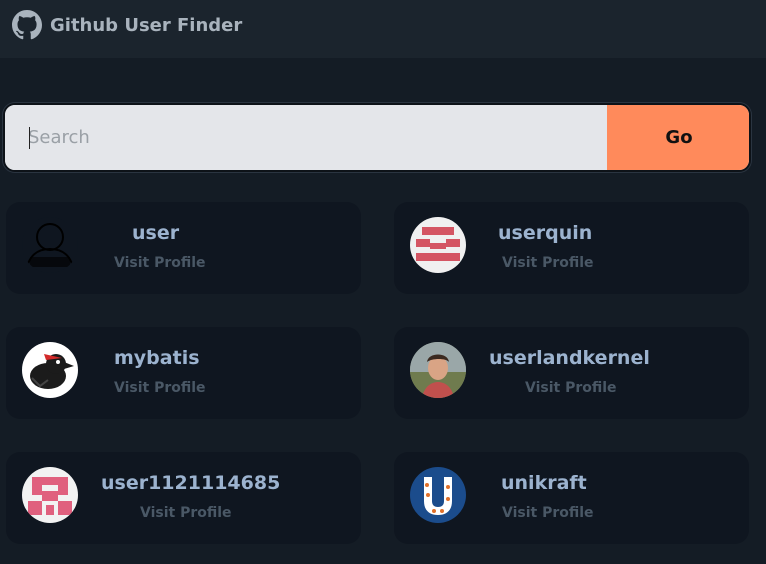  I want to click on user-card: userquin Visit Profile, so click(571, 248).